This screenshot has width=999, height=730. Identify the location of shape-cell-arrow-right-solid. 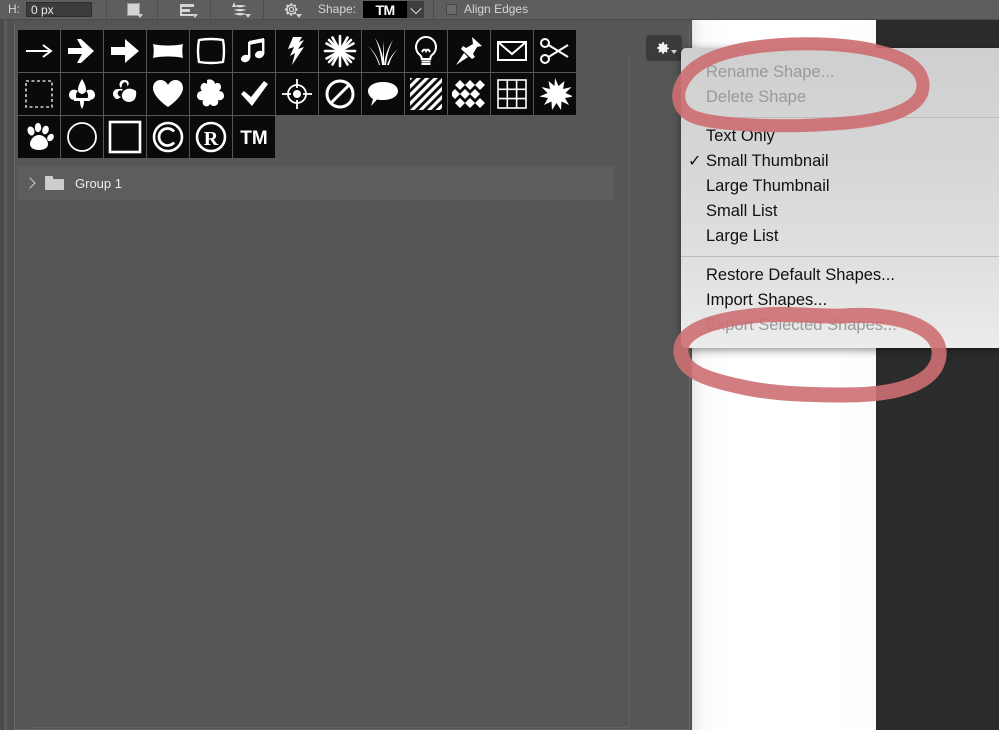
(125, 51).